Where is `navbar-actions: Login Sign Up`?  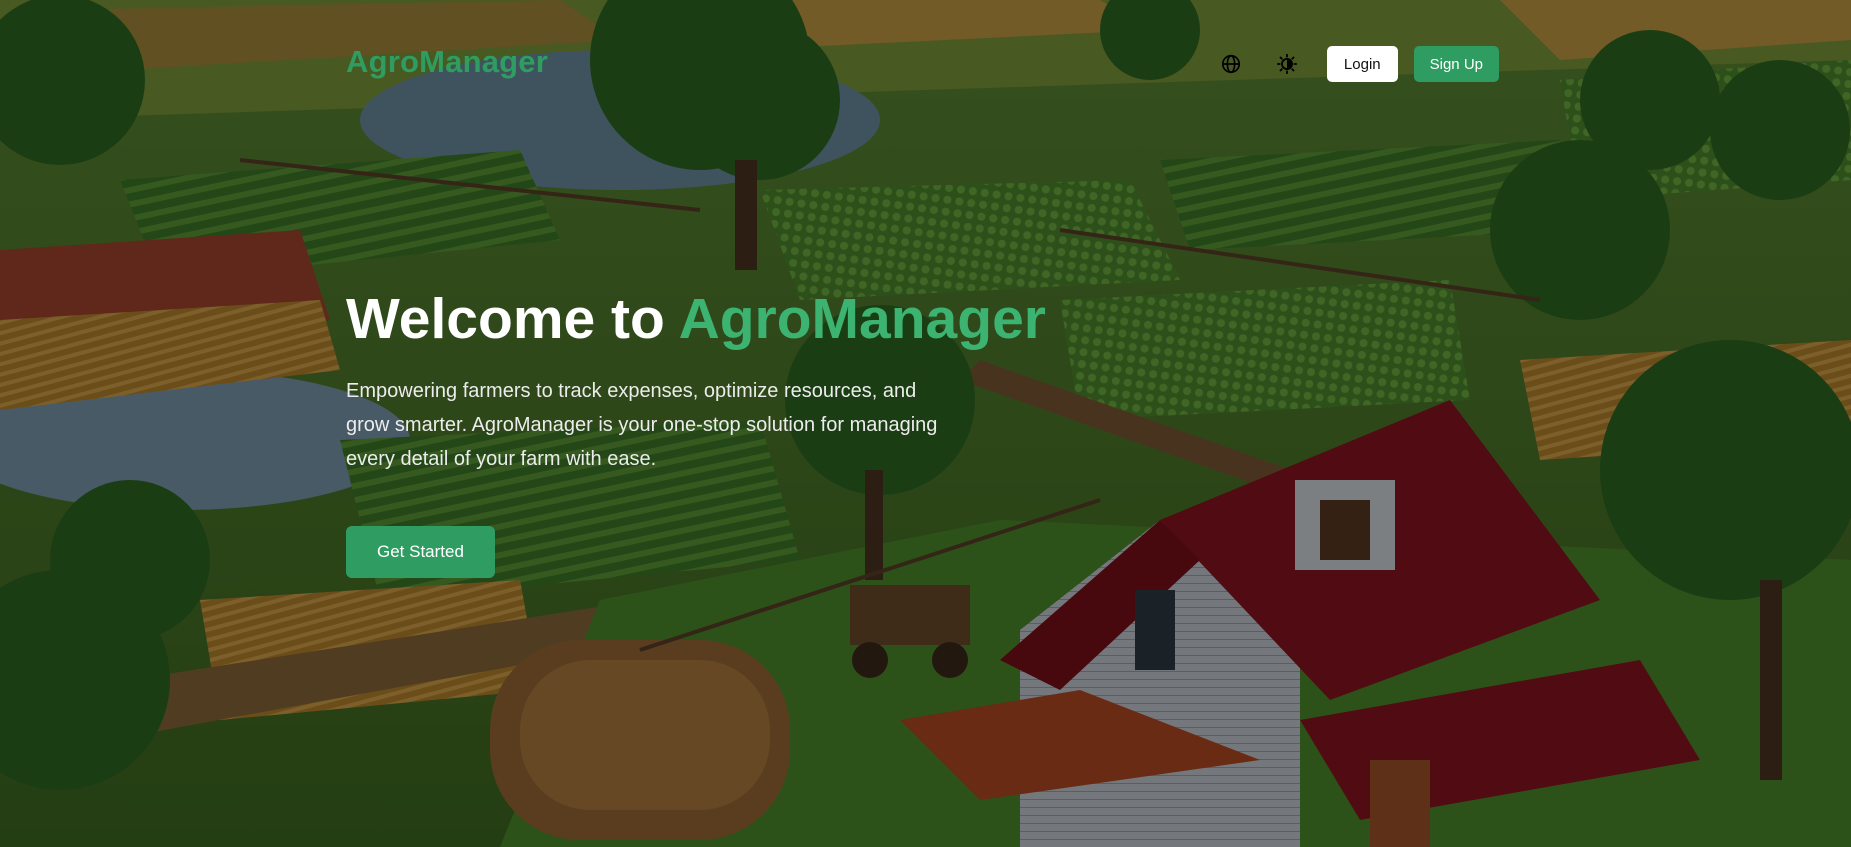
navbar-actions: Login Sign Up is located at coordinates (1355, 64).